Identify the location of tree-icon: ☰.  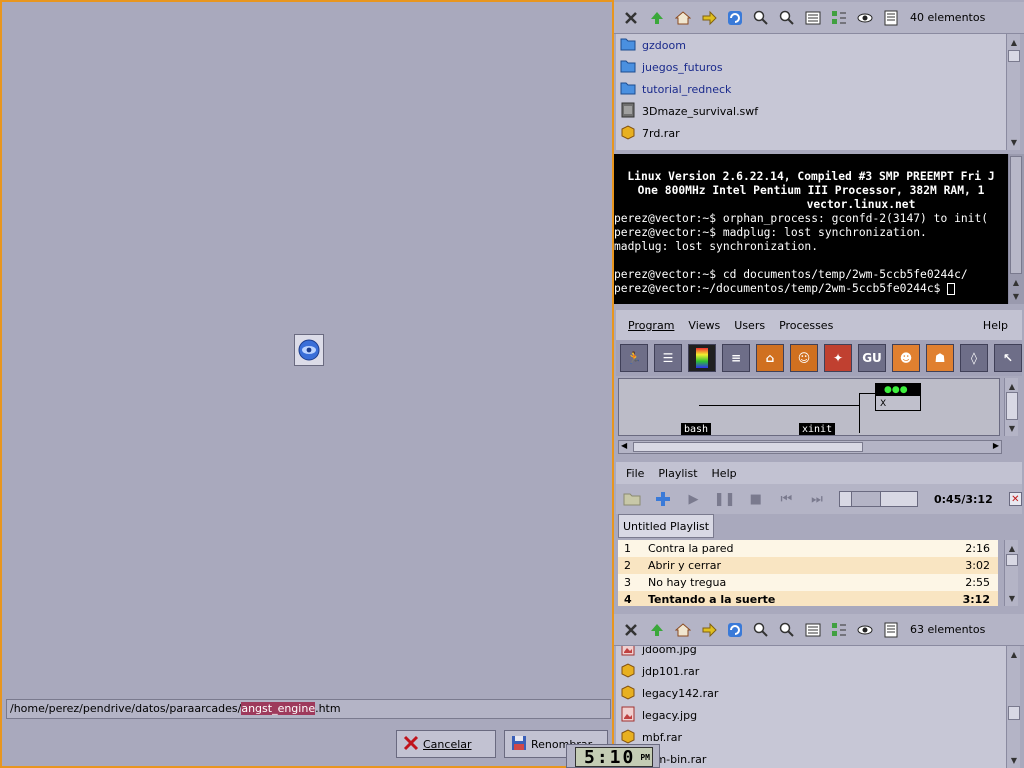
(668, 358).